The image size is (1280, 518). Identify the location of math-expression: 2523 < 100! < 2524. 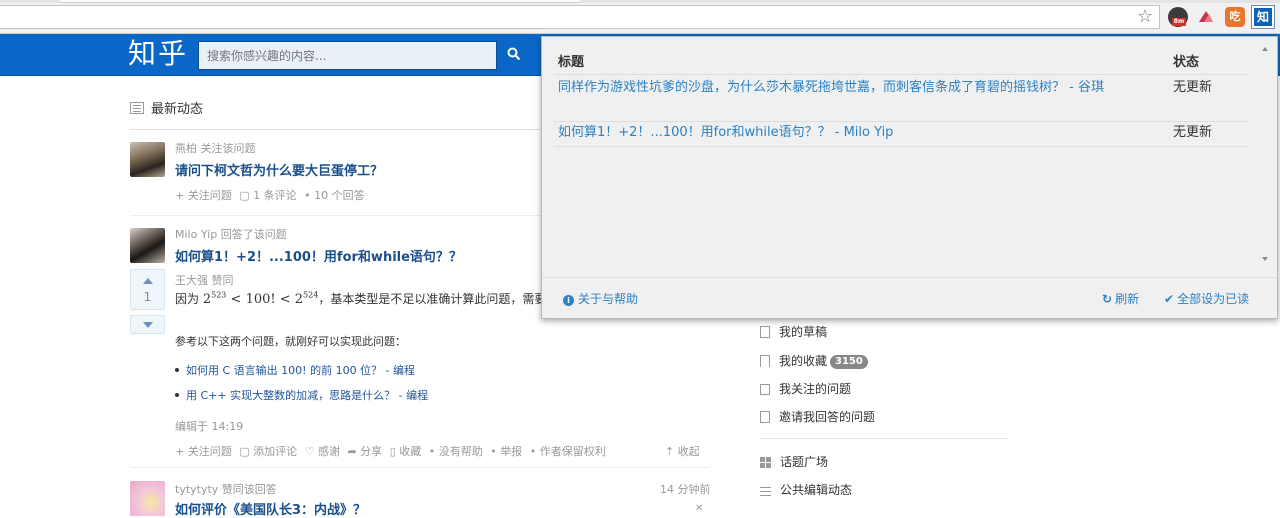
(260, 298).